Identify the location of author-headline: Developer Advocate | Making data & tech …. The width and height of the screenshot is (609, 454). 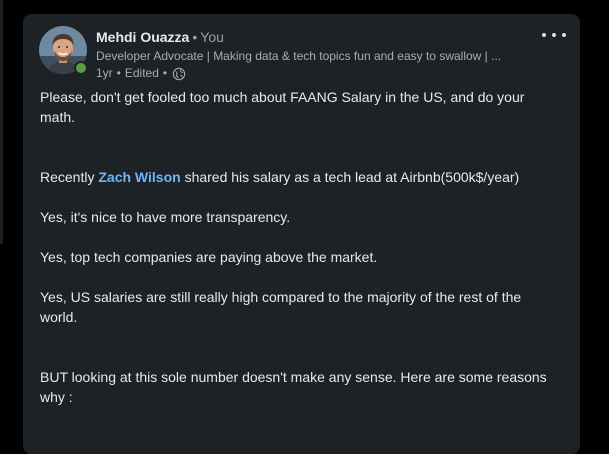
(299, 56).